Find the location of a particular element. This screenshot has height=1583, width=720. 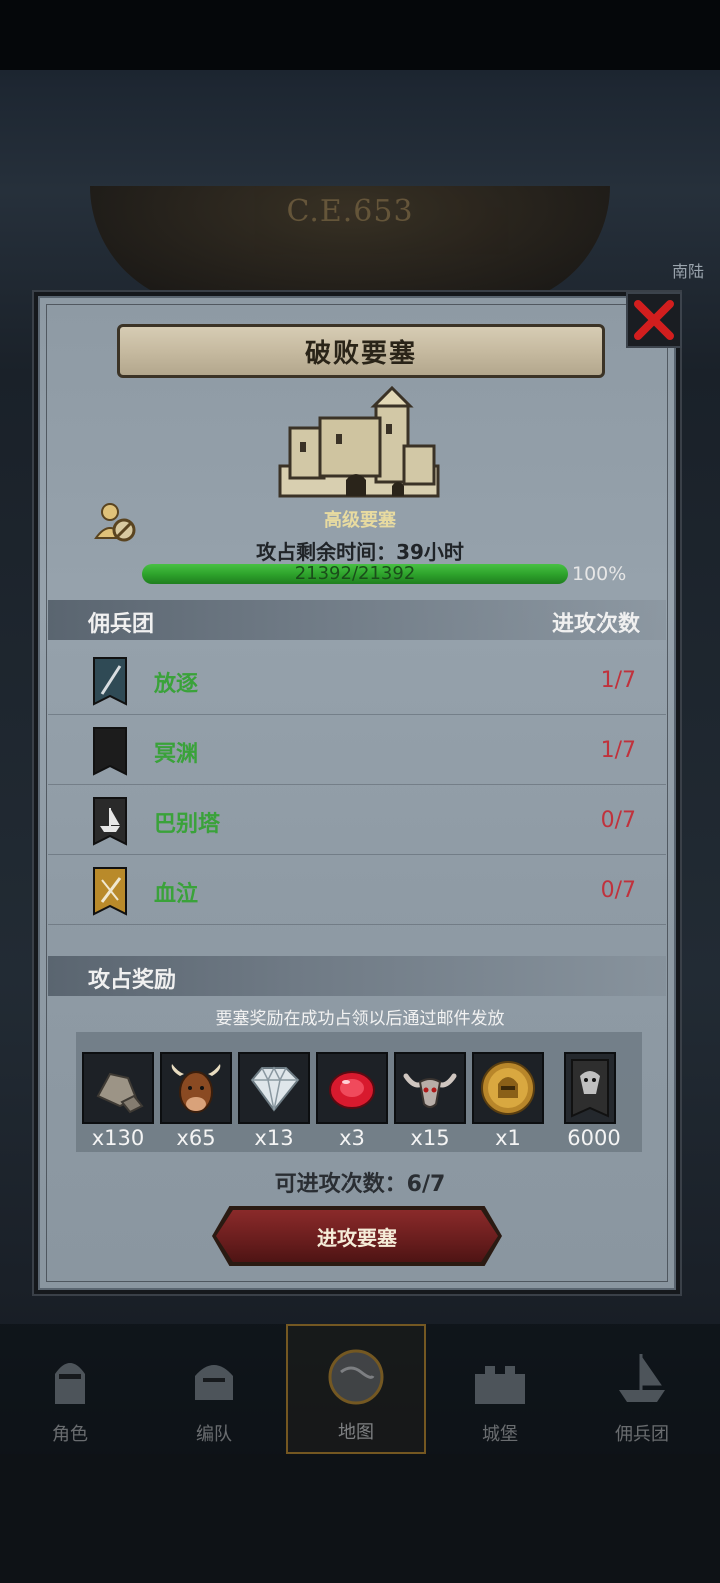

mercenary-row: 放逐 1/7 is located at coordinates (357, 680).